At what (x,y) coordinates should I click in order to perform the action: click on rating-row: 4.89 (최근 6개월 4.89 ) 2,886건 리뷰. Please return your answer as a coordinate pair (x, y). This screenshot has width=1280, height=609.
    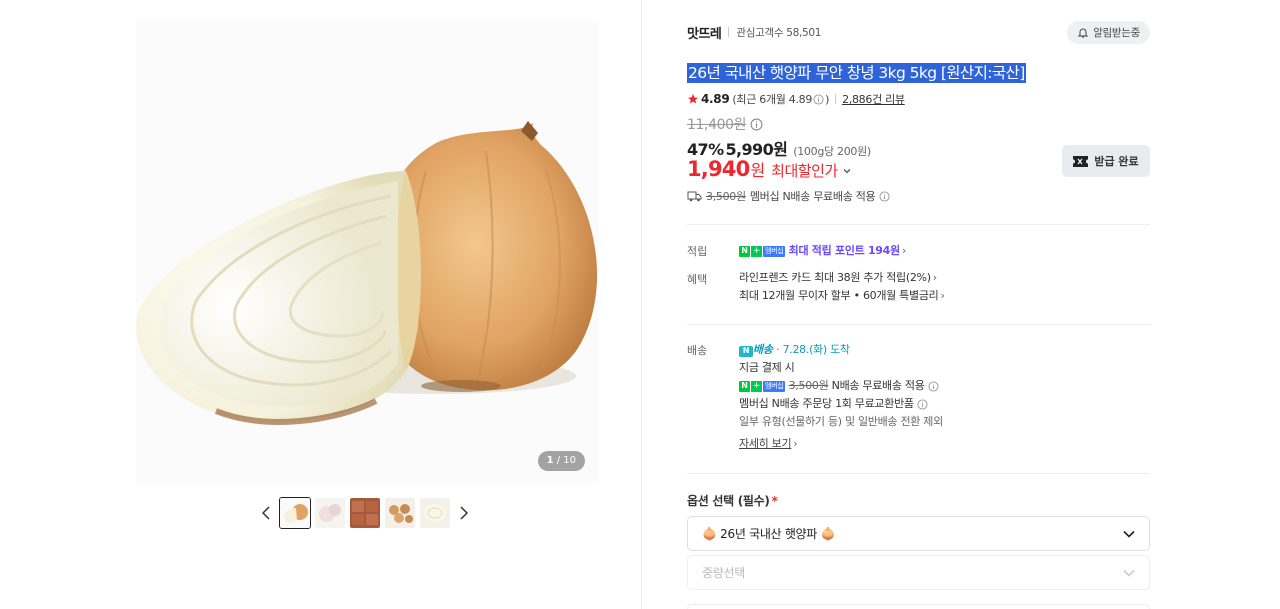
    Looking at the image, I should click on (796, 99).